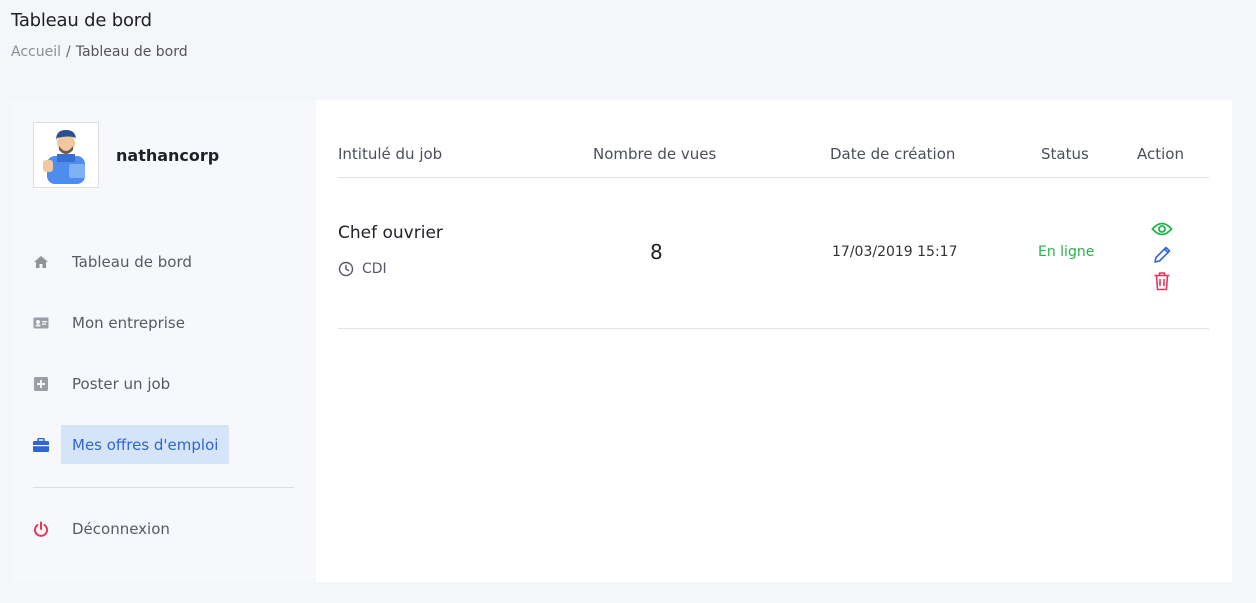 This screenshot has height=603, width=1256. I want to click on clock-icon, so click(346, 269).